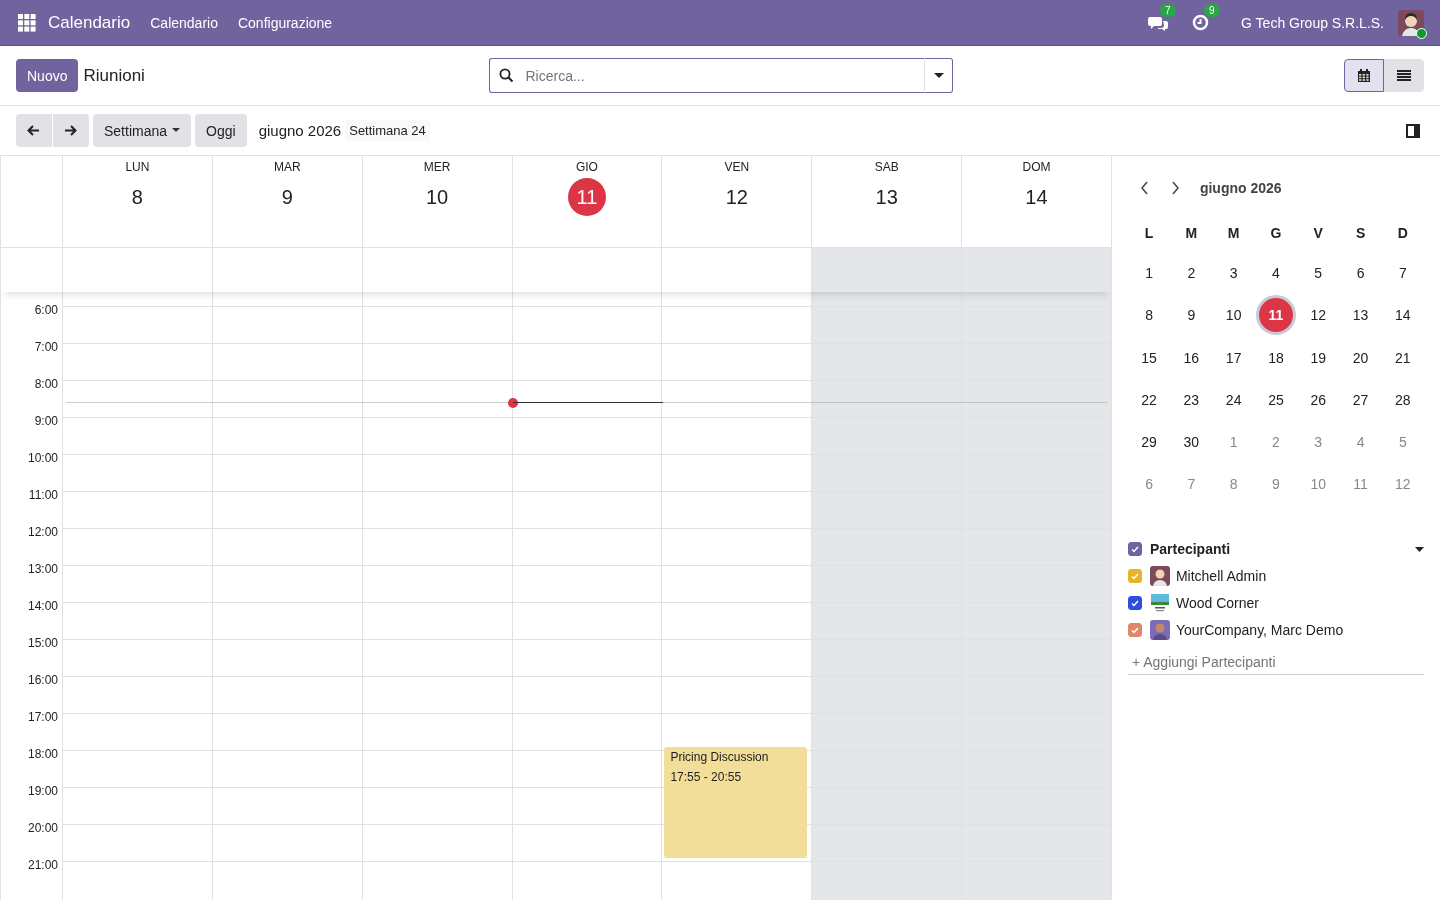 This screenshot has height=900, width=1440. I want to click on weekday-label: SAB, so click(886, 167).